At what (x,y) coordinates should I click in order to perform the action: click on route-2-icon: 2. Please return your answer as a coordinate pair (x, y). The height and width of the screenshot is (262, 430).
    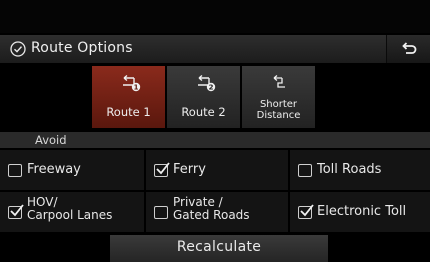
    Looking at the image, I should click on (207, 83).